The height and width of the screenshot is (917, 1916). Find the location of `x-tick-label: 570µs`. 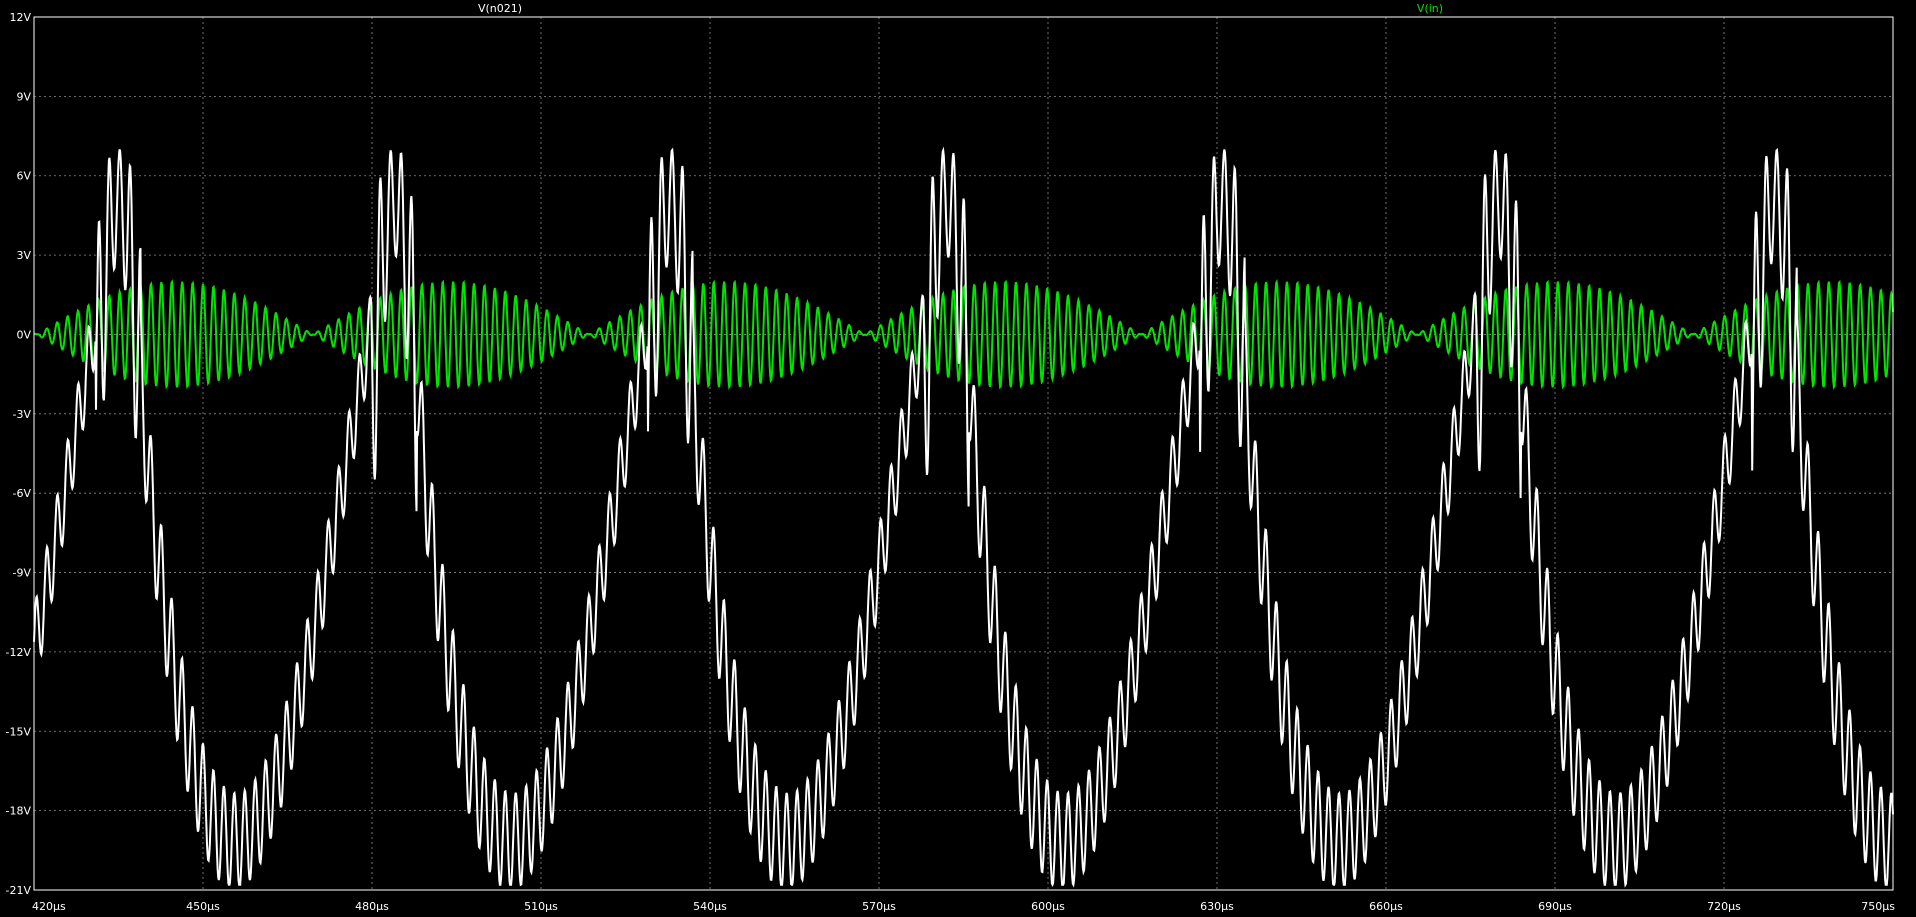

x-tick-label: 570µs is located at coordinates (879, 906).